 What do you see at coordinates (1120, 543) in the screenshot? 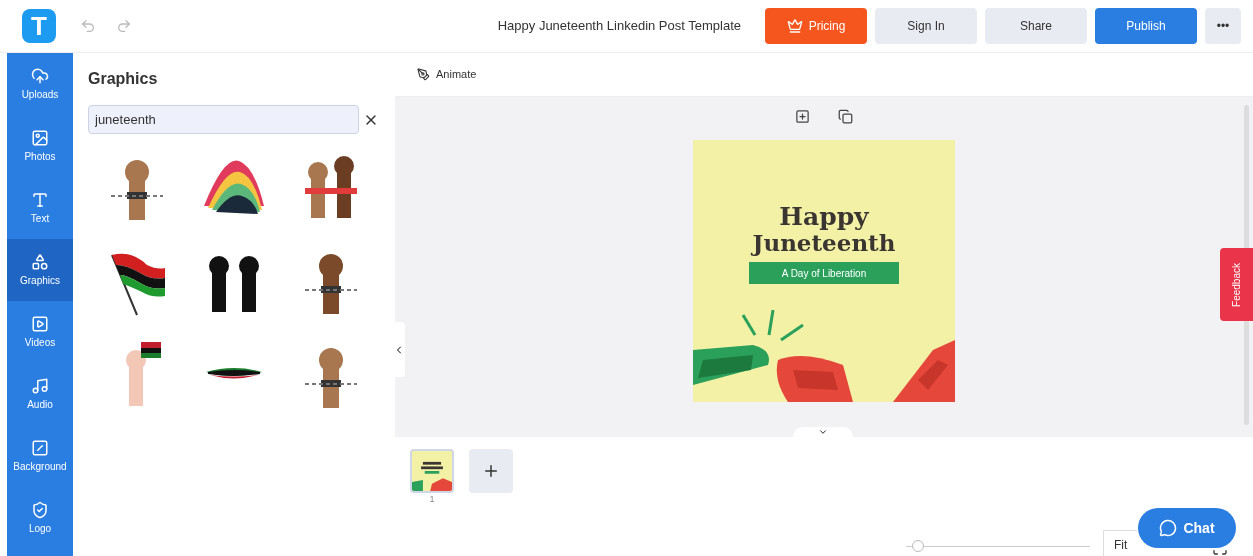
I see `zoom-select: Fit` at bounding box center [1120, 543].